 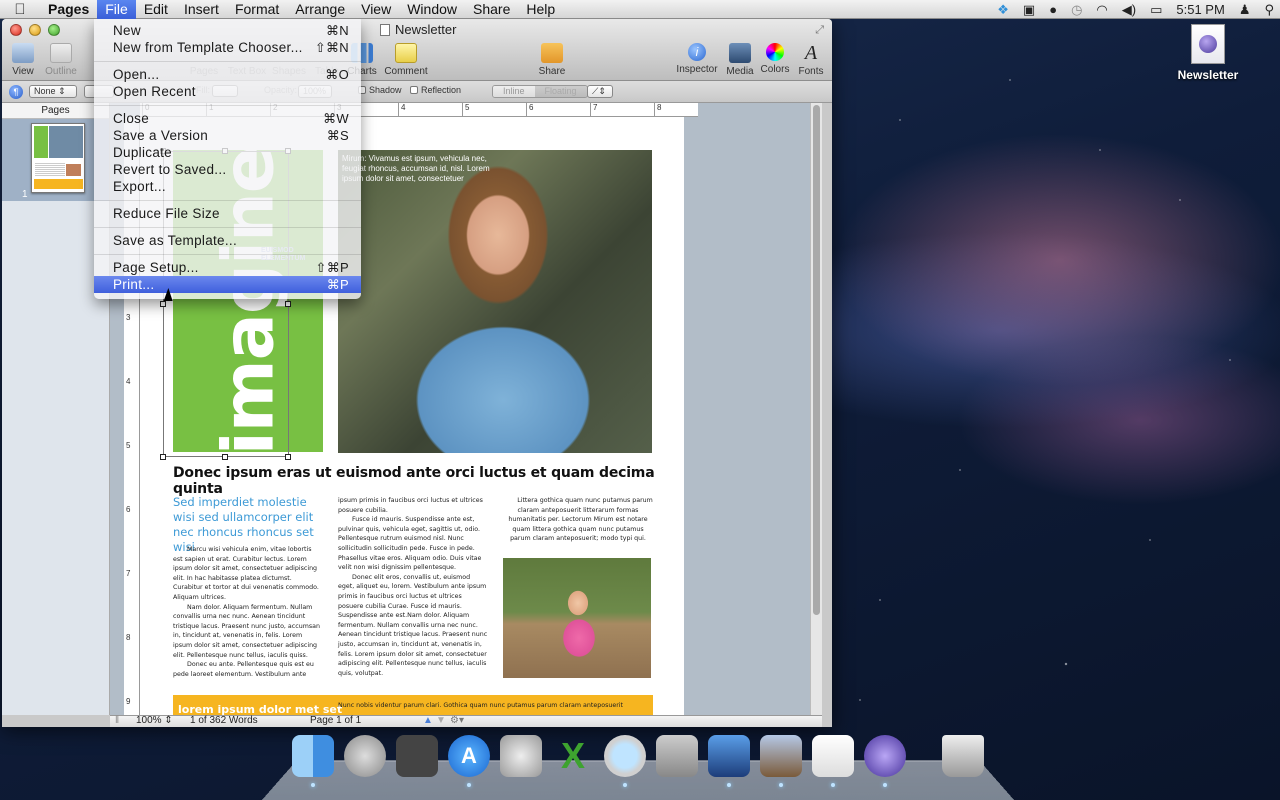 I want to click on split-handle-icon: ‖, so click(x=117, y=720).